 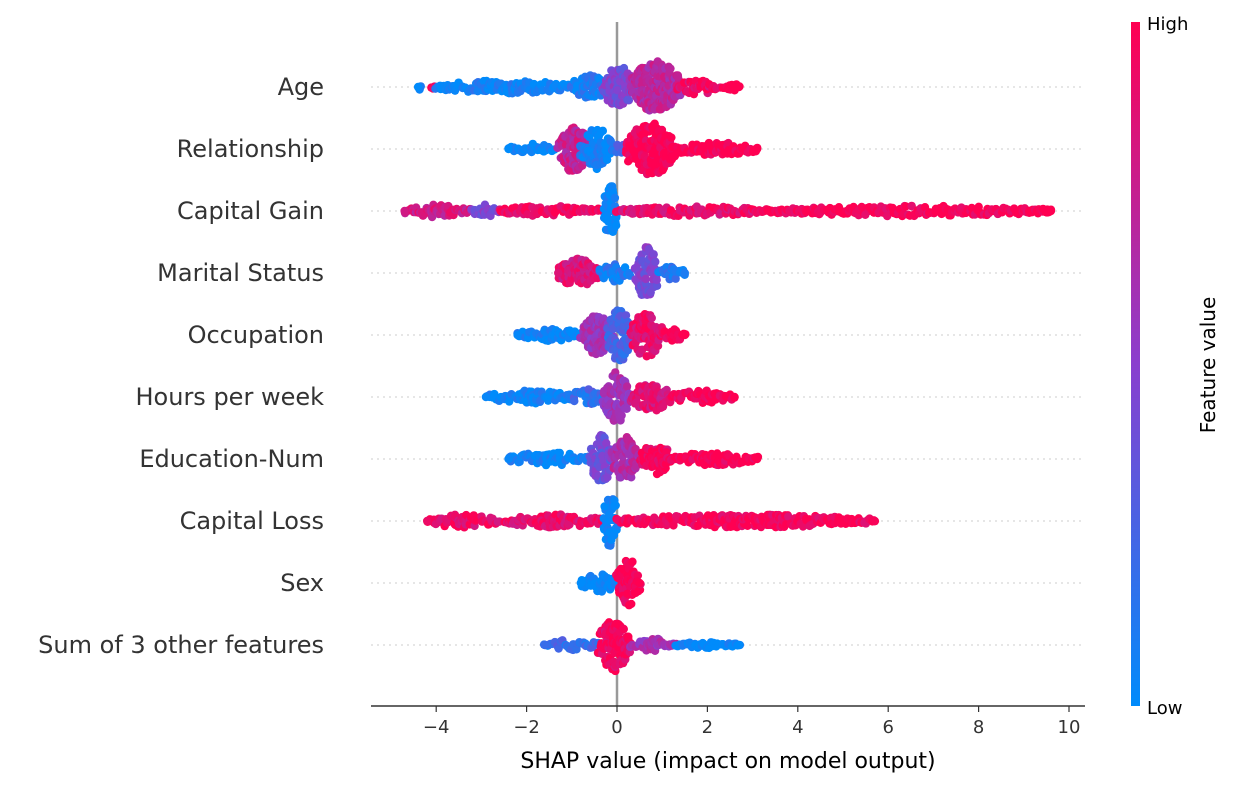 I want to click on feature-label: Education-Num, so click(x=231, y=459).